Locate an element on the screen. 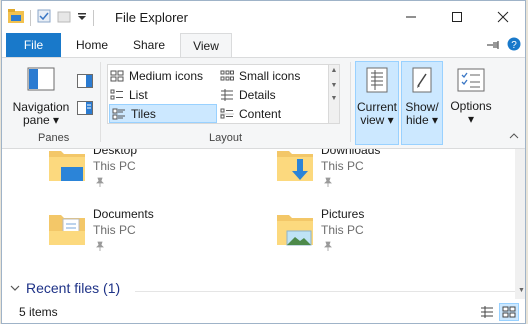 This screenshot has width=528, height=324. status-view-buttons is located at coordinates (498, 312).